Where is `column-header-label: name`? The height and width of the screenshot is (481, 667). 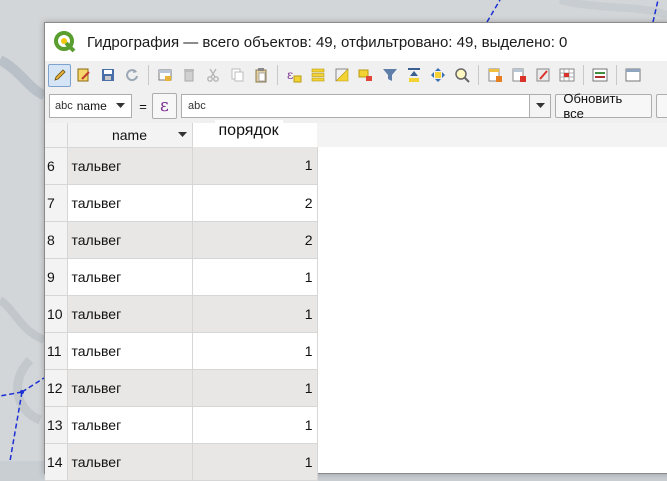 column-header-label: name is located at coordinates (129, 134).